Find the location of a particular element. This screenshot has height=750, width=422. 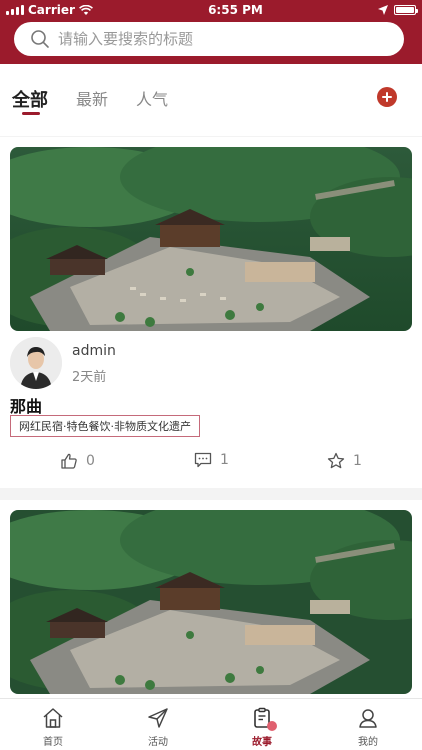

post-tag: 网红民宿·特色餐饮·非物质文化遗产 is located at coordinates (105, 426).